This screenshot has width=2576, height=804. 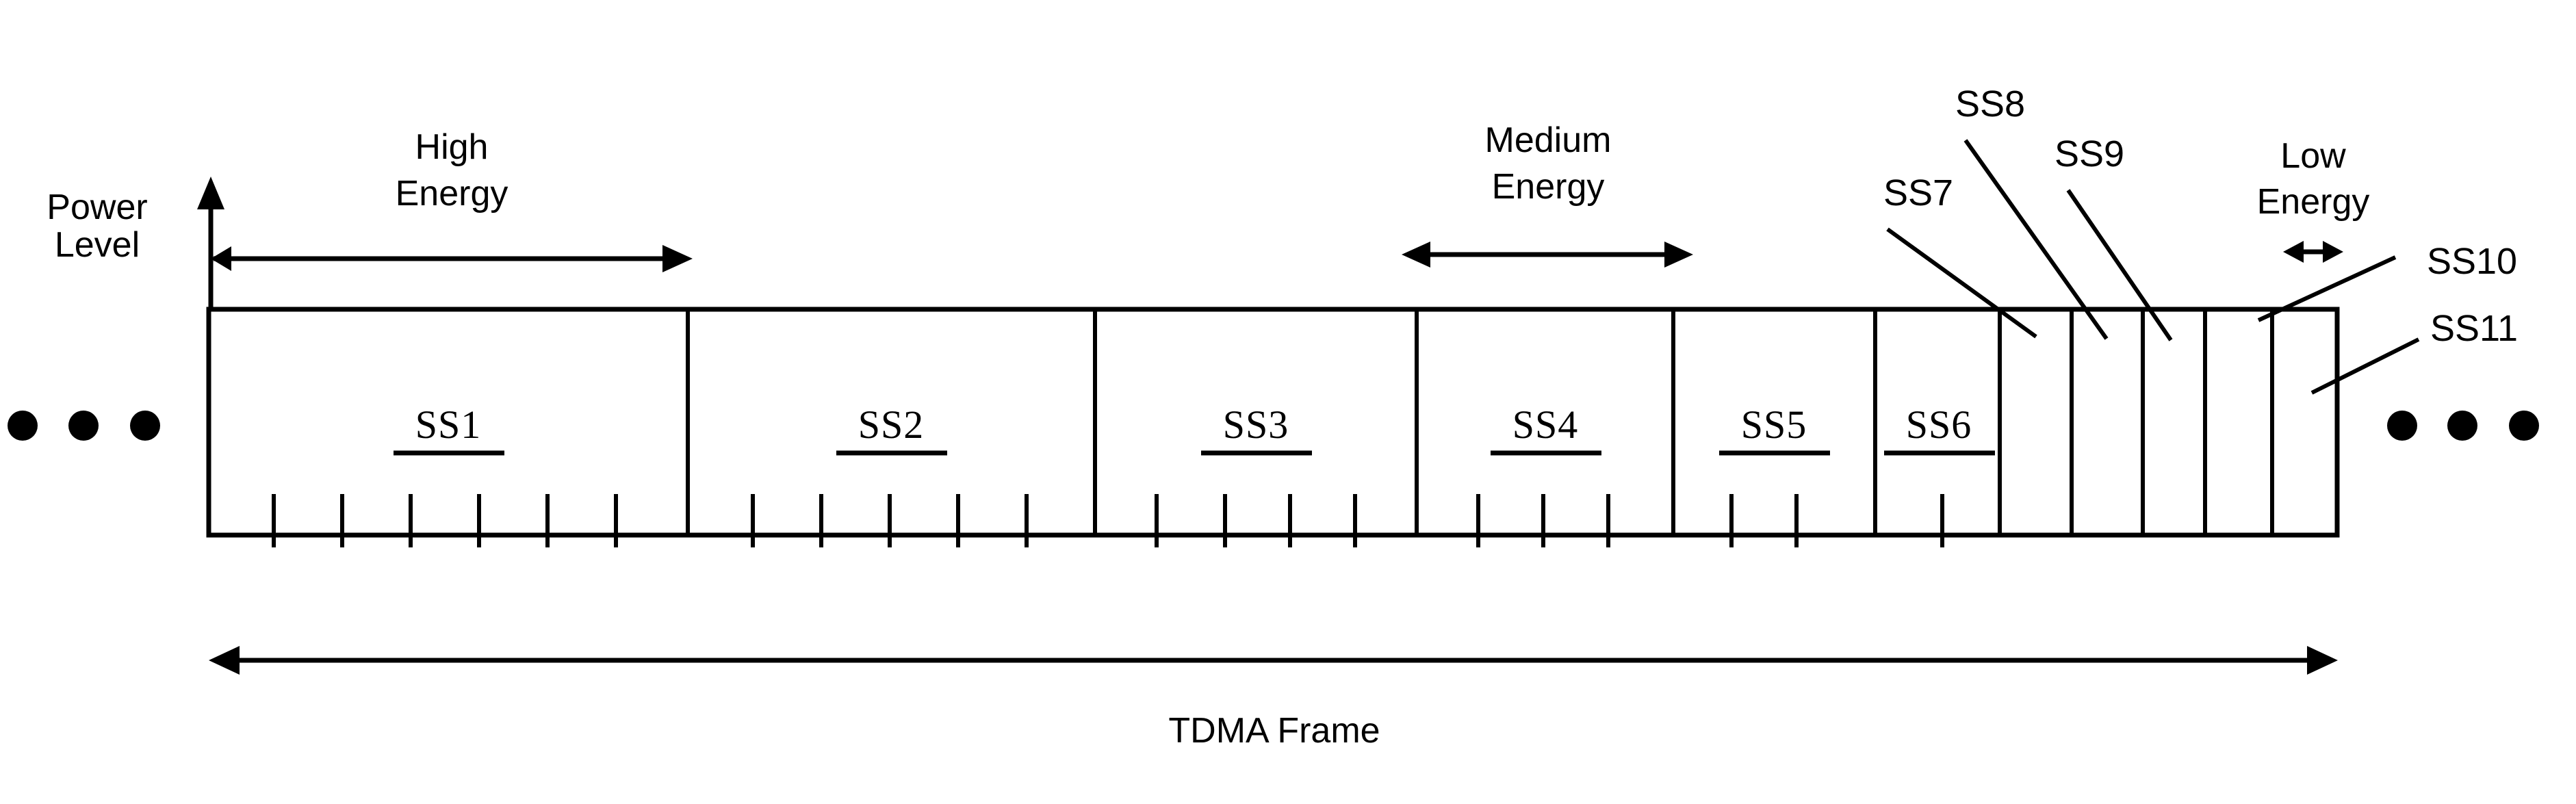 What do you see at coordinates (210, 193) in the screenshot?
I see `axis-arrowhead-icon` at bounding box center [210, 193].